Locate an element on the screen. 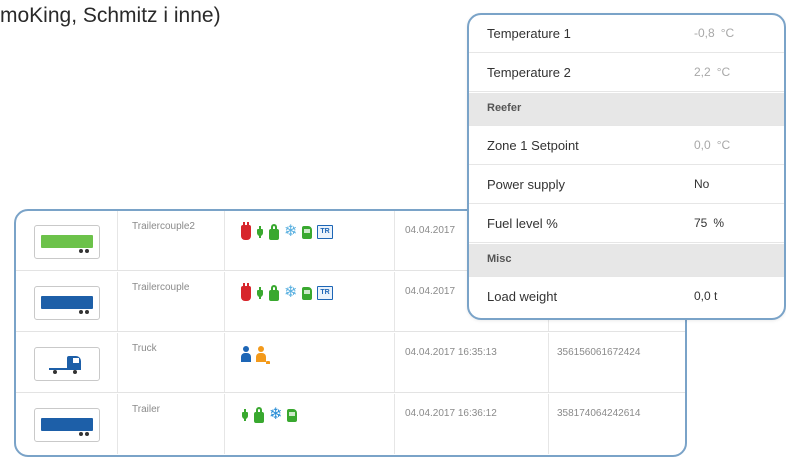 Image resolution: width=786 pixels, height=457 pixels. sensor-label: Load weight is located at coordinates (522, 296).